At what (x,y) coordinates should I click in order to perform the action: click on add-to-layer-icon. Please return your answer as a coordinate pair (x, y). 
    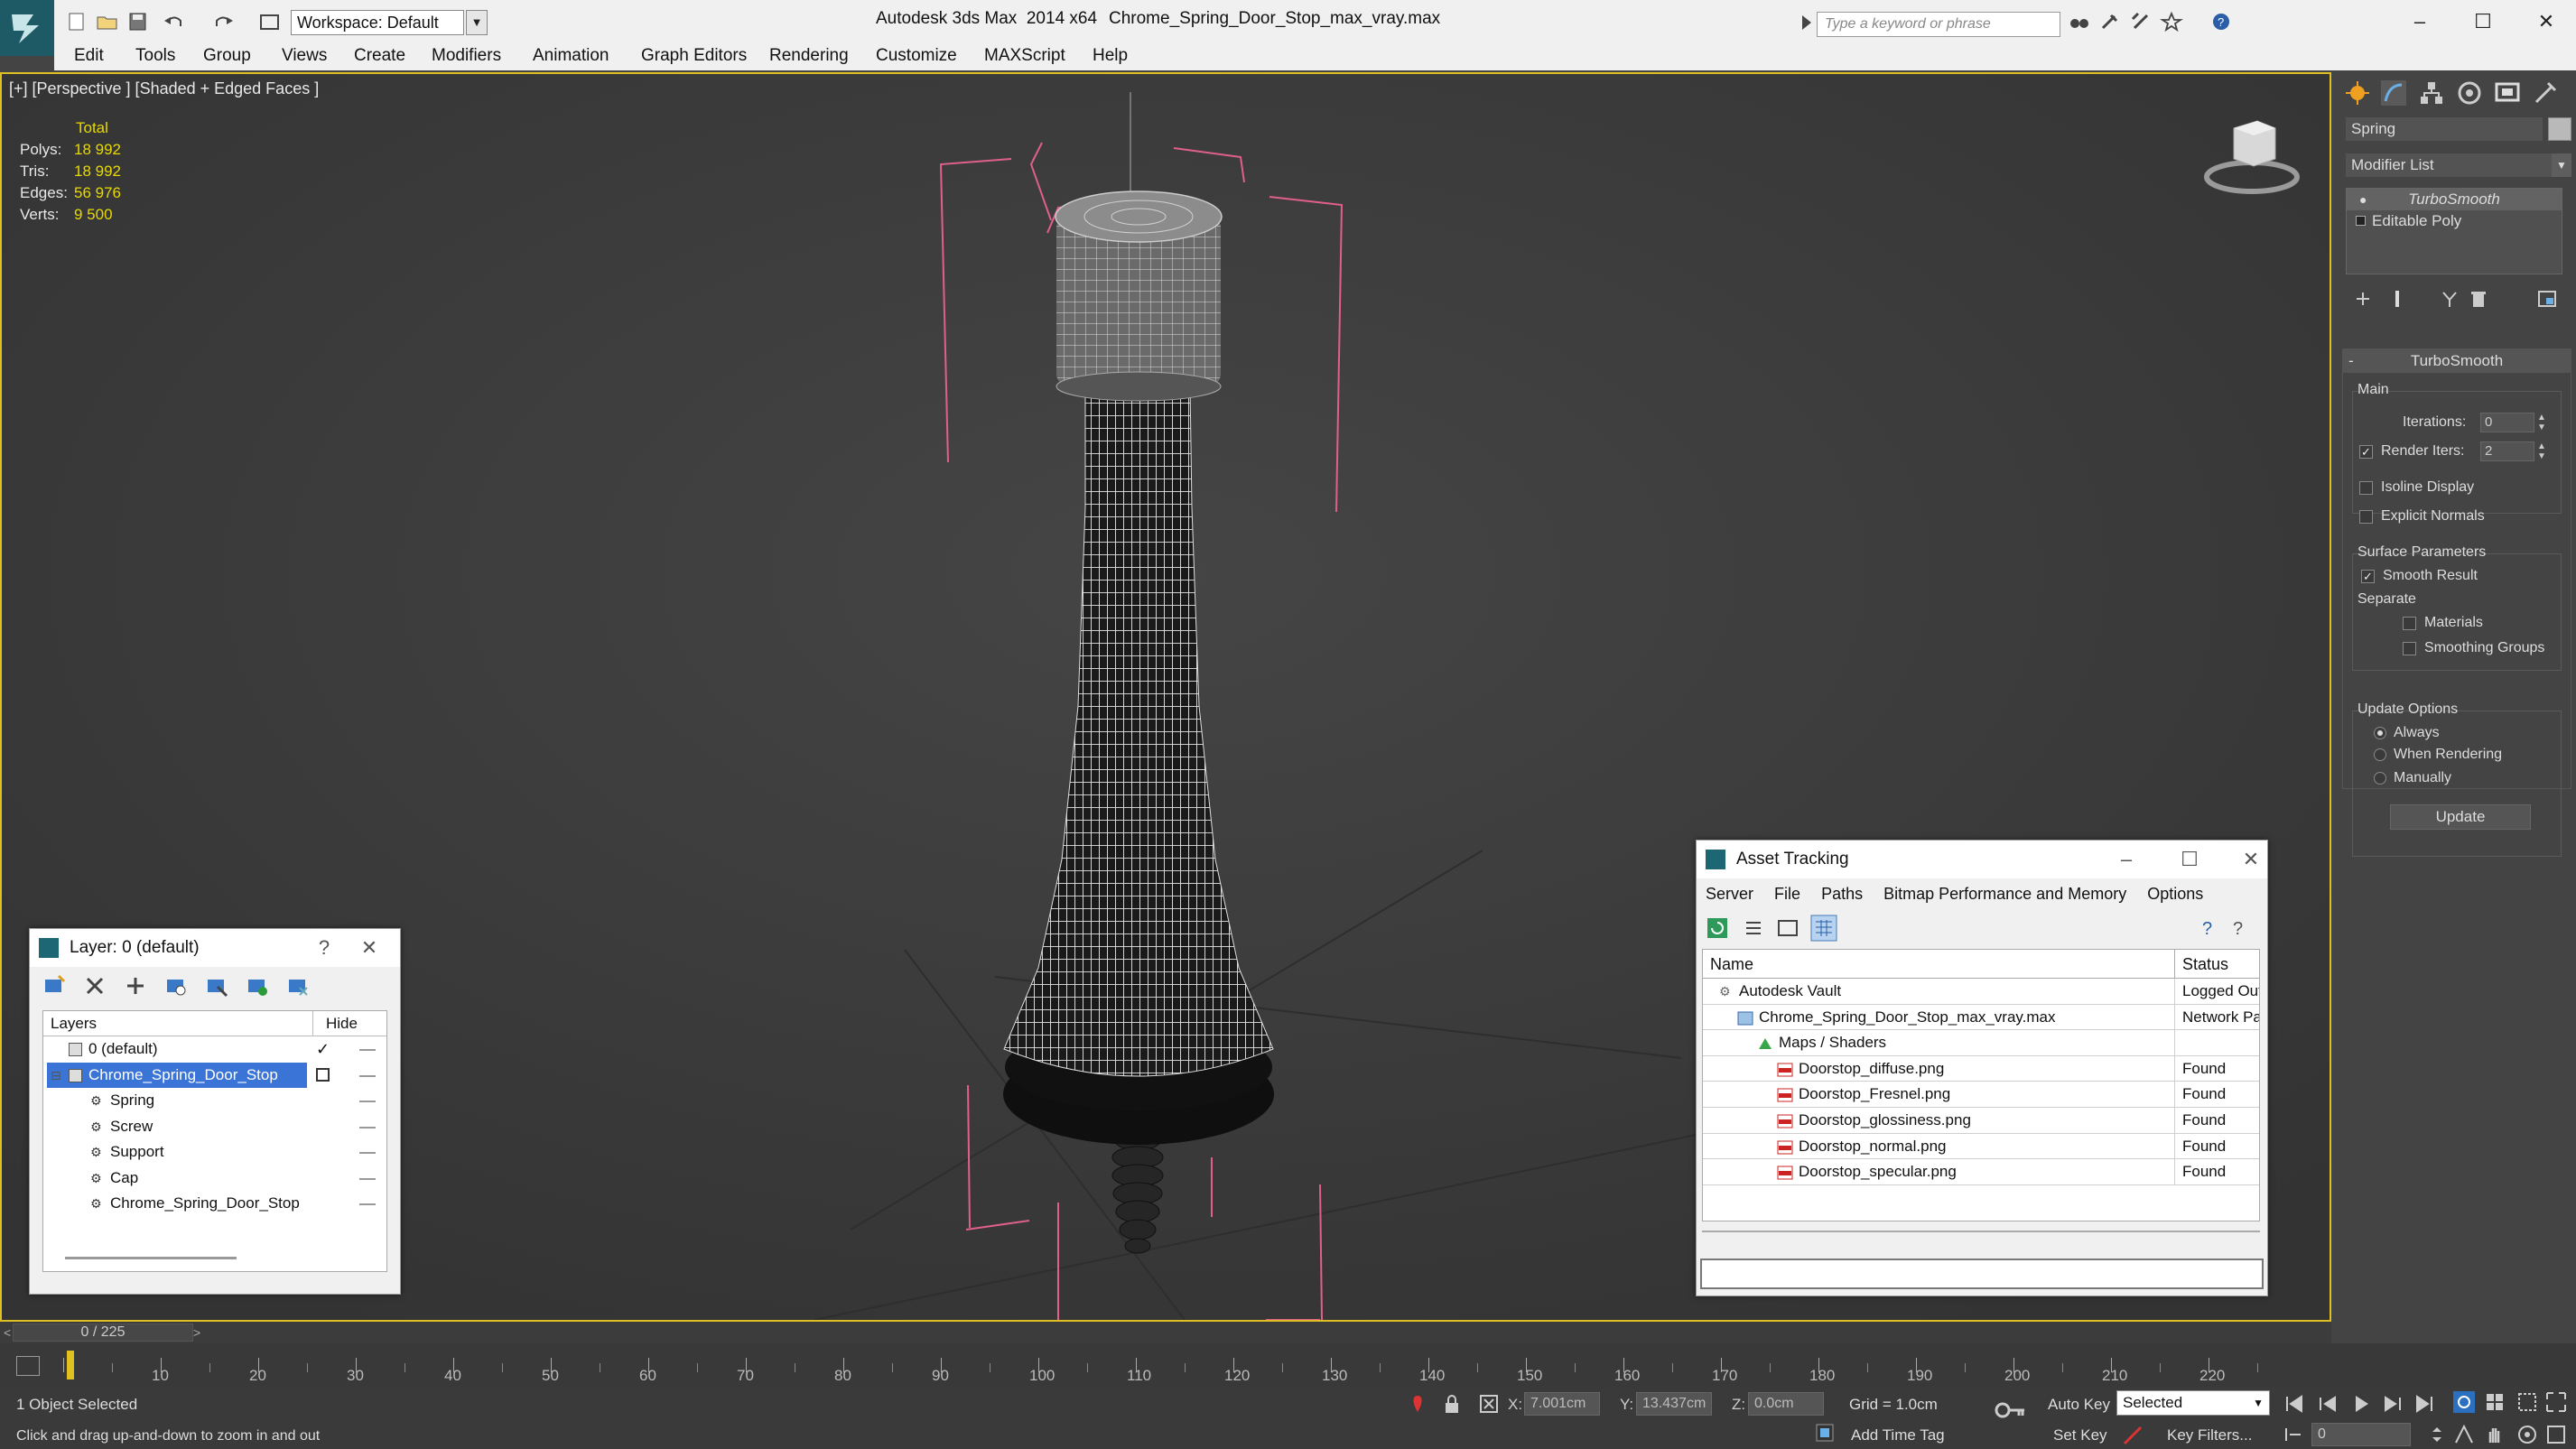
    Looking at the image, I should click on (135, 986).